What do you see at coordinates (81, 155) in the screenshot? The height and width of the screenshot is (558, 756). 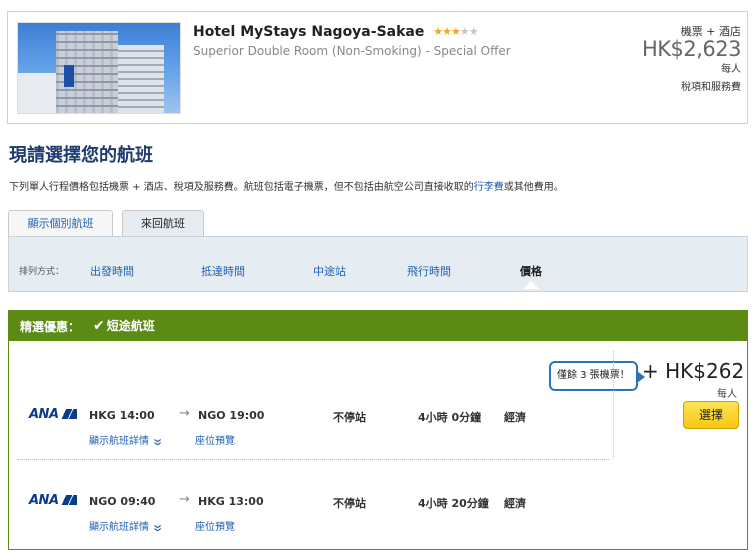 I see `page-title: 現請選擇您的航班` at bounding box center [81, 155].